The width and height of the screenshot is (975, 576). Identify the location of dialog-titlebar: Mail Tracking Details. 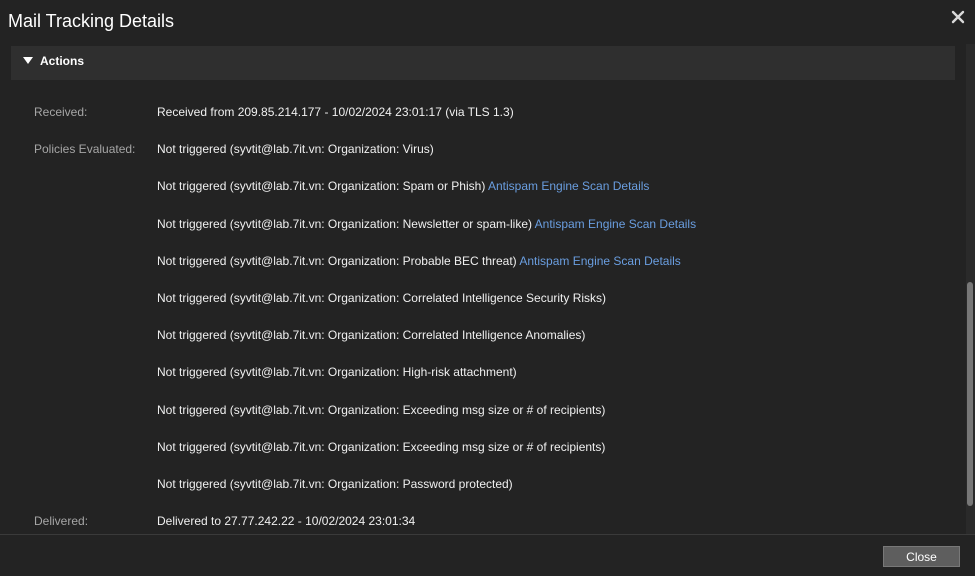
(487, 22).